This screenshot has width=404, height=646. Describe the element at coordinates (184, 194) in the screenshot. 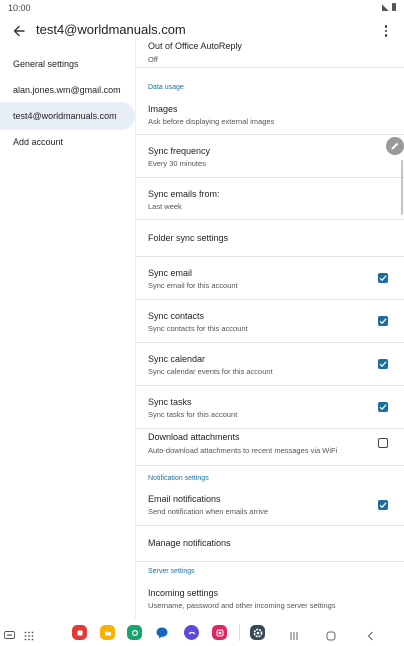

I see `setting-title: Sync emails from:` at that location.